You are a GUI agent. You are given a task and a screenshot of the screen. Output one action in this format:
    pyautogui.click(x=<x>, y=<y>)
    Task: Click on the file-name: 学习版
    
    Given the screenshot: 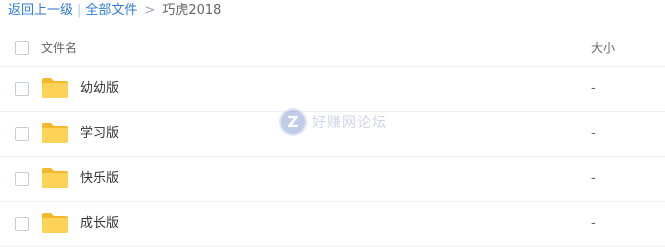 What is the action you would take?
    pyautogui.click(x=99, y=134)
    